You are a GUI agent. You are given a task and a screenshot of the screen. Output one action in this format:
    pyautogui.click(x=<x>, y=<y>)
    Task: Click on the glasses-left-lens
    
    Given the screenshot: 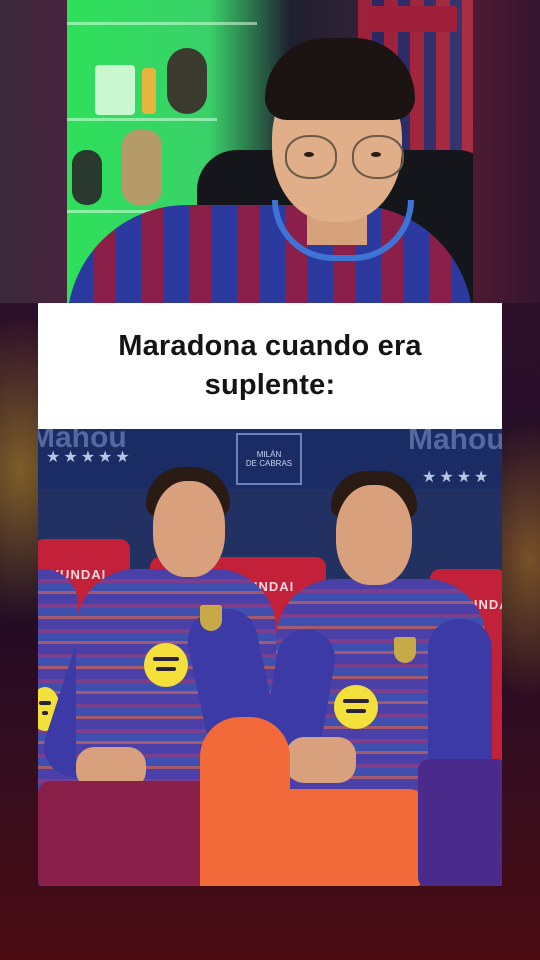 What is the action you would take?
    pyautogui.click(x=311, y=157)
    